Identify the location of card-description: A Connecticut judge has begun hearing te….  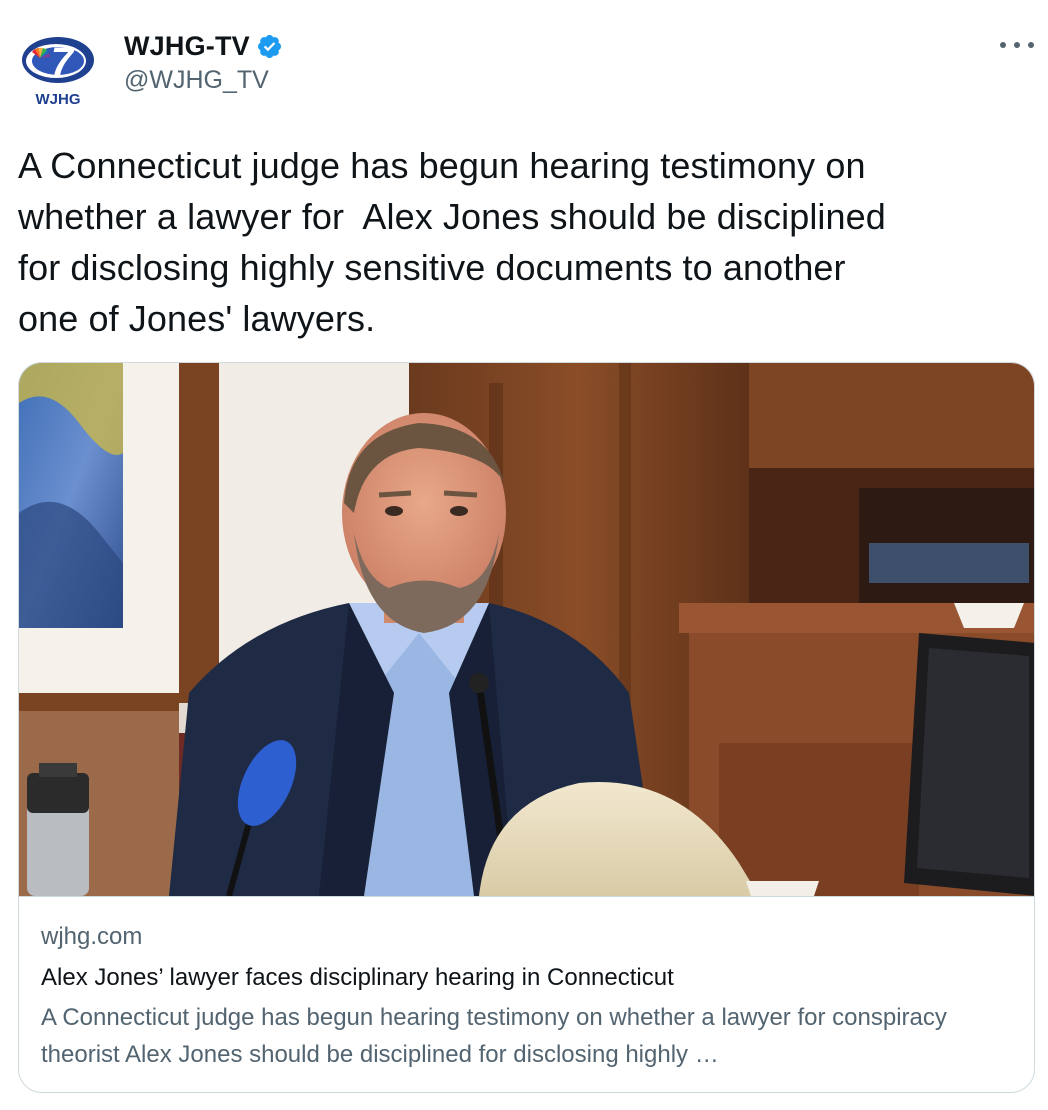
(494, 1036).